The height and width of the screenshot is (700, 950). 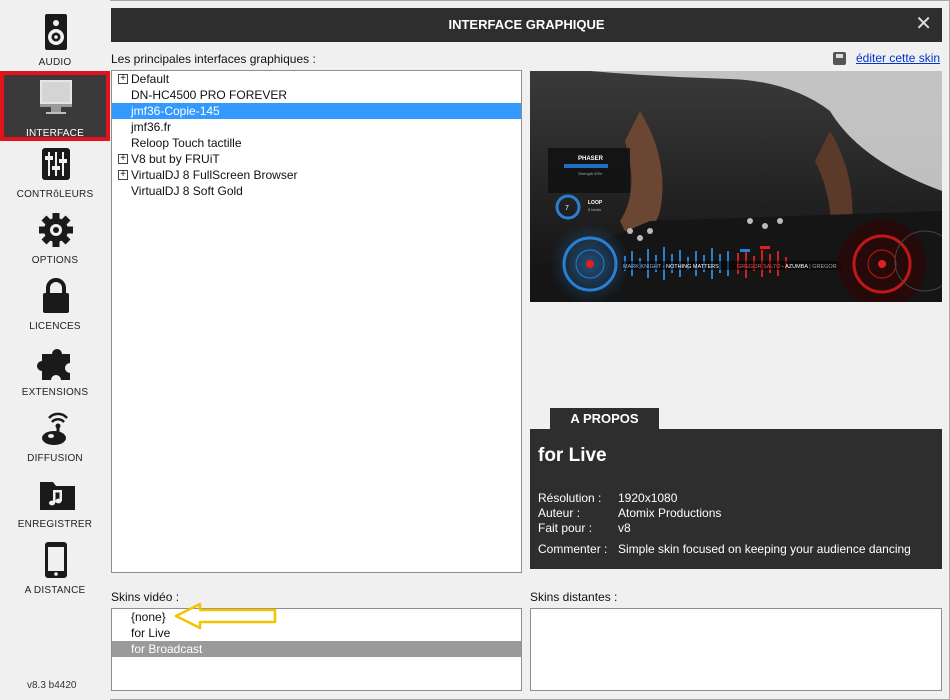 I want to click on sidebar-item-label: DIFFUSION, so click(x=55, y=458).